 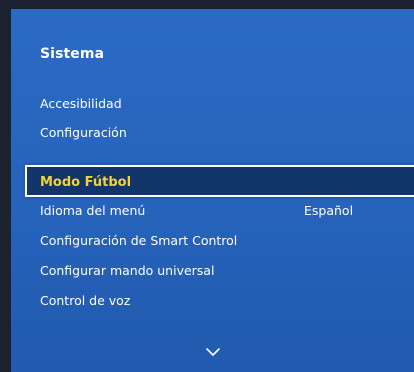 I want to click on menu-item-accesibilidad: Accesibilidad, so click(x=81, y=103).